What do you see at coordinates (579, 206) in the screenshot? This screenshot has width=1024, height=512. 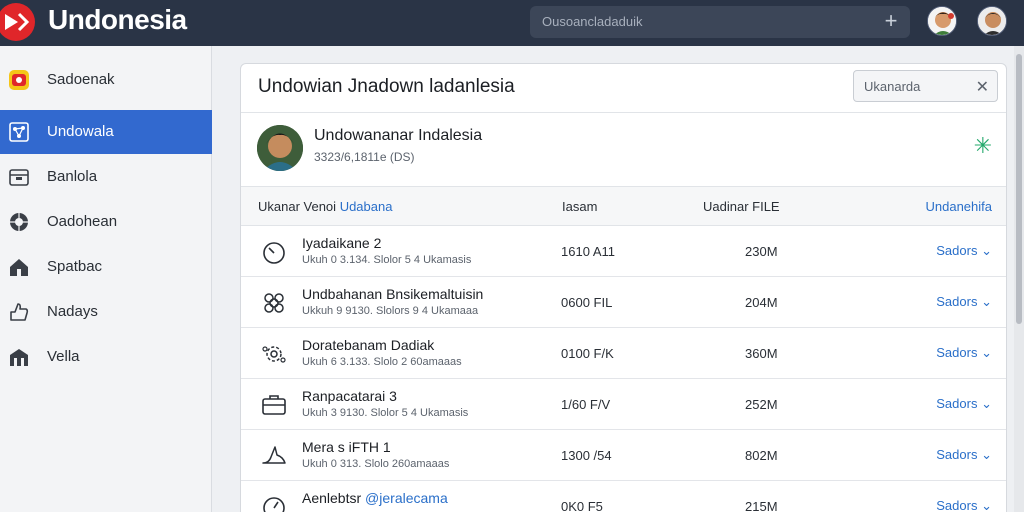 I see `column-header-2: Iasam` at bounding box center [579, 206].